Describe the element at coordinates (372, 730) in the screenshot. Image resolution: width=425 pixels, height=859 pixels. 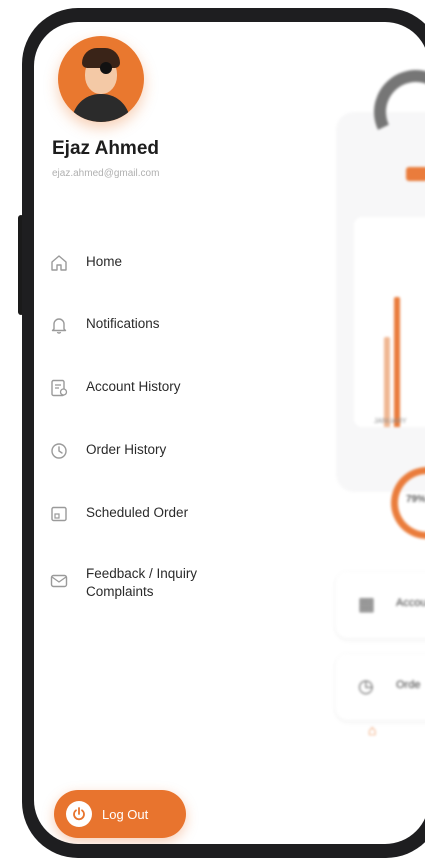
I see `home-tab-icon: ⌂` at that location.